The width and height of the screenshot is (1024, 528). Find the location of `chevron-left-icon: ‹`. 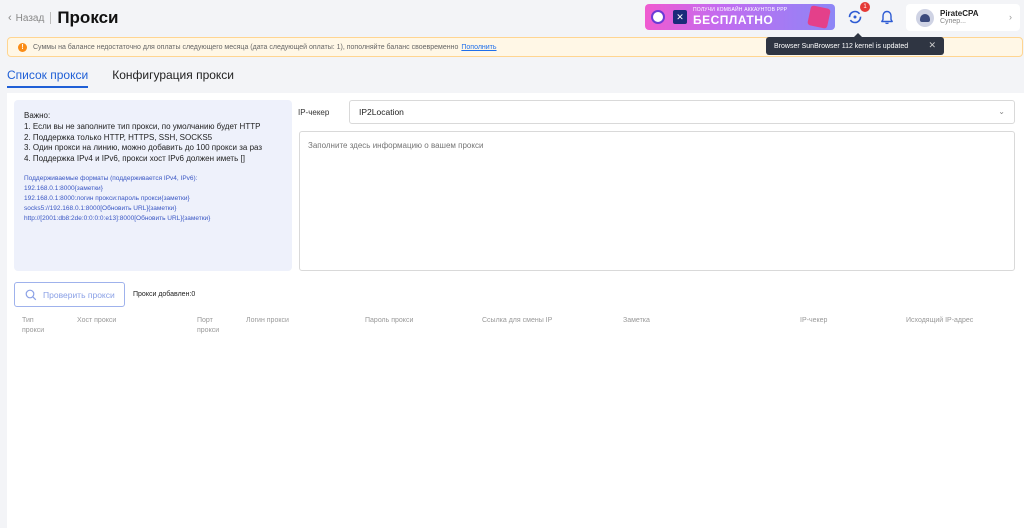

chevron-left-icon: ‹ is located at coordinates (10, 18).